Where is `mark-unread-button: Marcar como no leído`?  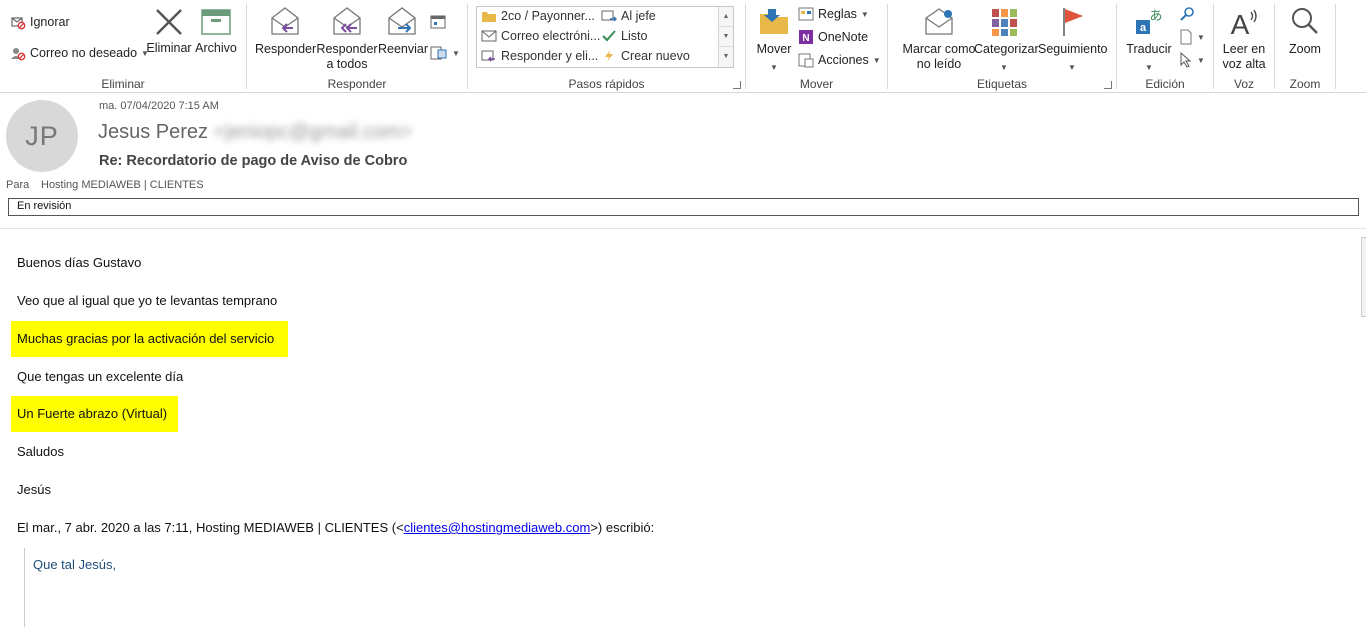
mark-unread-button: Marcar como no leído is located at coordinates (939, 39).